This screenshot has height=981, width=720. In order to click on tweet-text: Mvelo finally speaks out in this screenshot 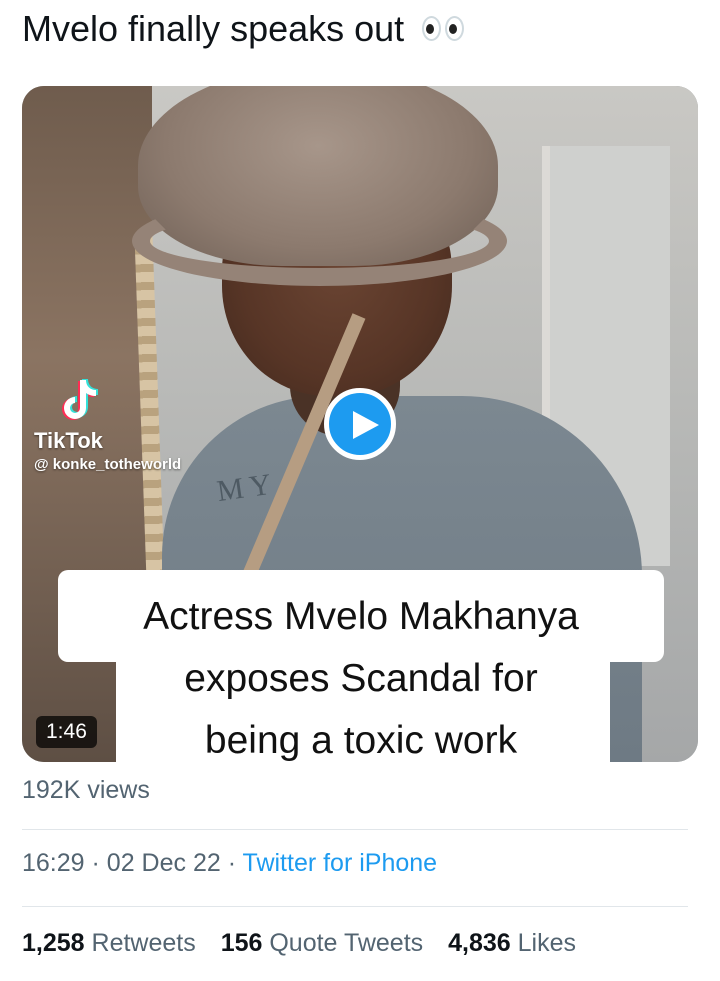, I will do `click(243, 29)`.